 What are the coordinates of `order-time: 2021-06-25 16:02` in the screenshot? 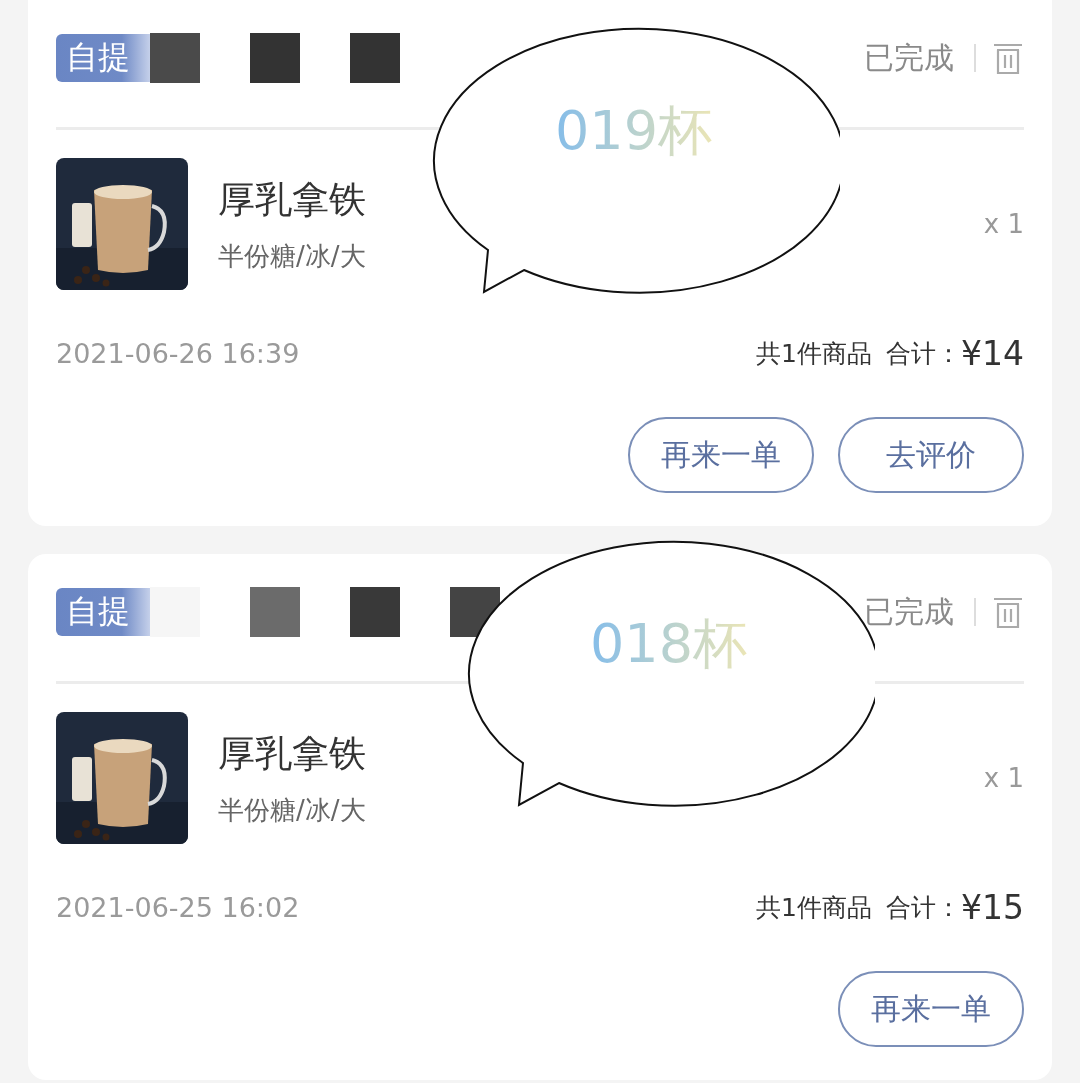 It's located at (178, 907).